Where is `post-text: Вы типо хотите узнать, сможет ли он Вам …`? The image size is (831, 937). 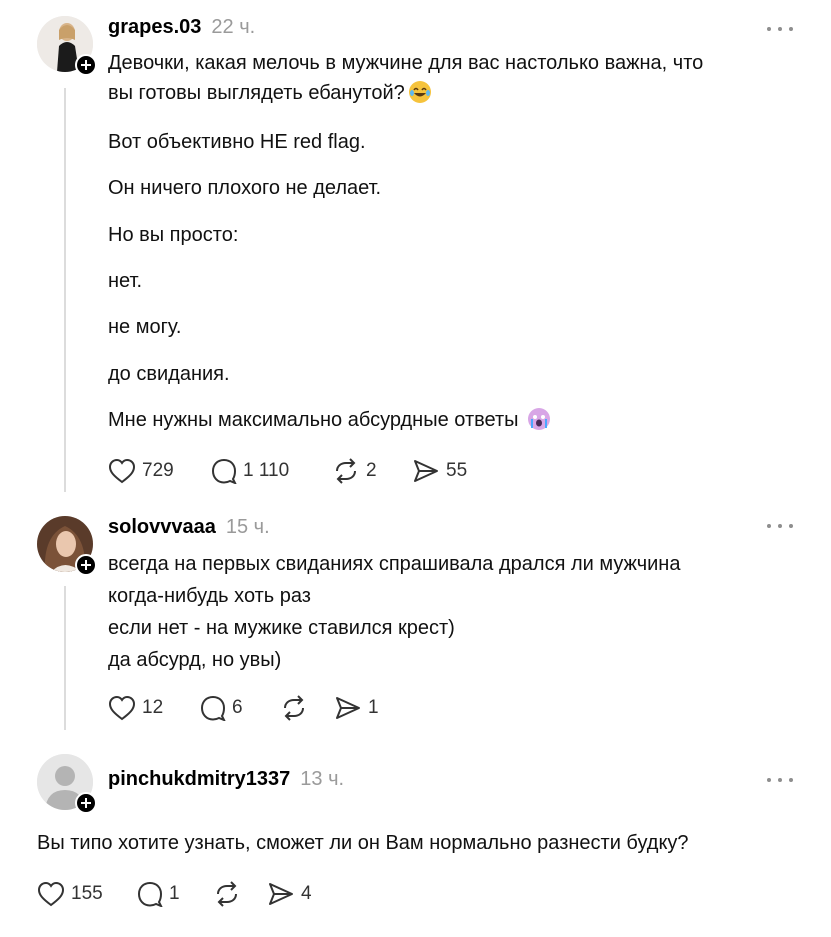 post-text: Вы типо хотите узнать, сможет ли он Вам … is located at coordinates (363, 843).